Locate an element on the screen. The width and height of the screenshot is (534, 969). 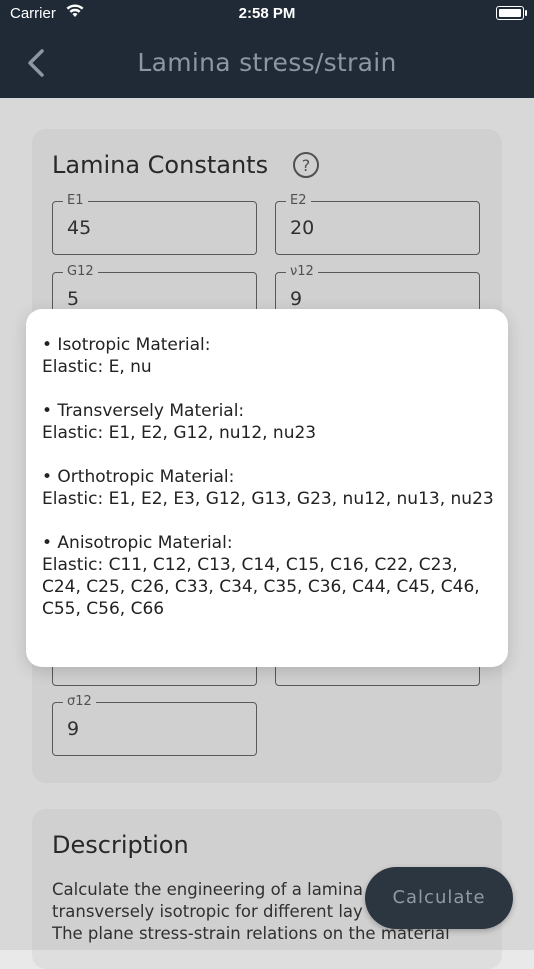
section-detail: Elastic: E, nu is located at coordinates (97, 367).